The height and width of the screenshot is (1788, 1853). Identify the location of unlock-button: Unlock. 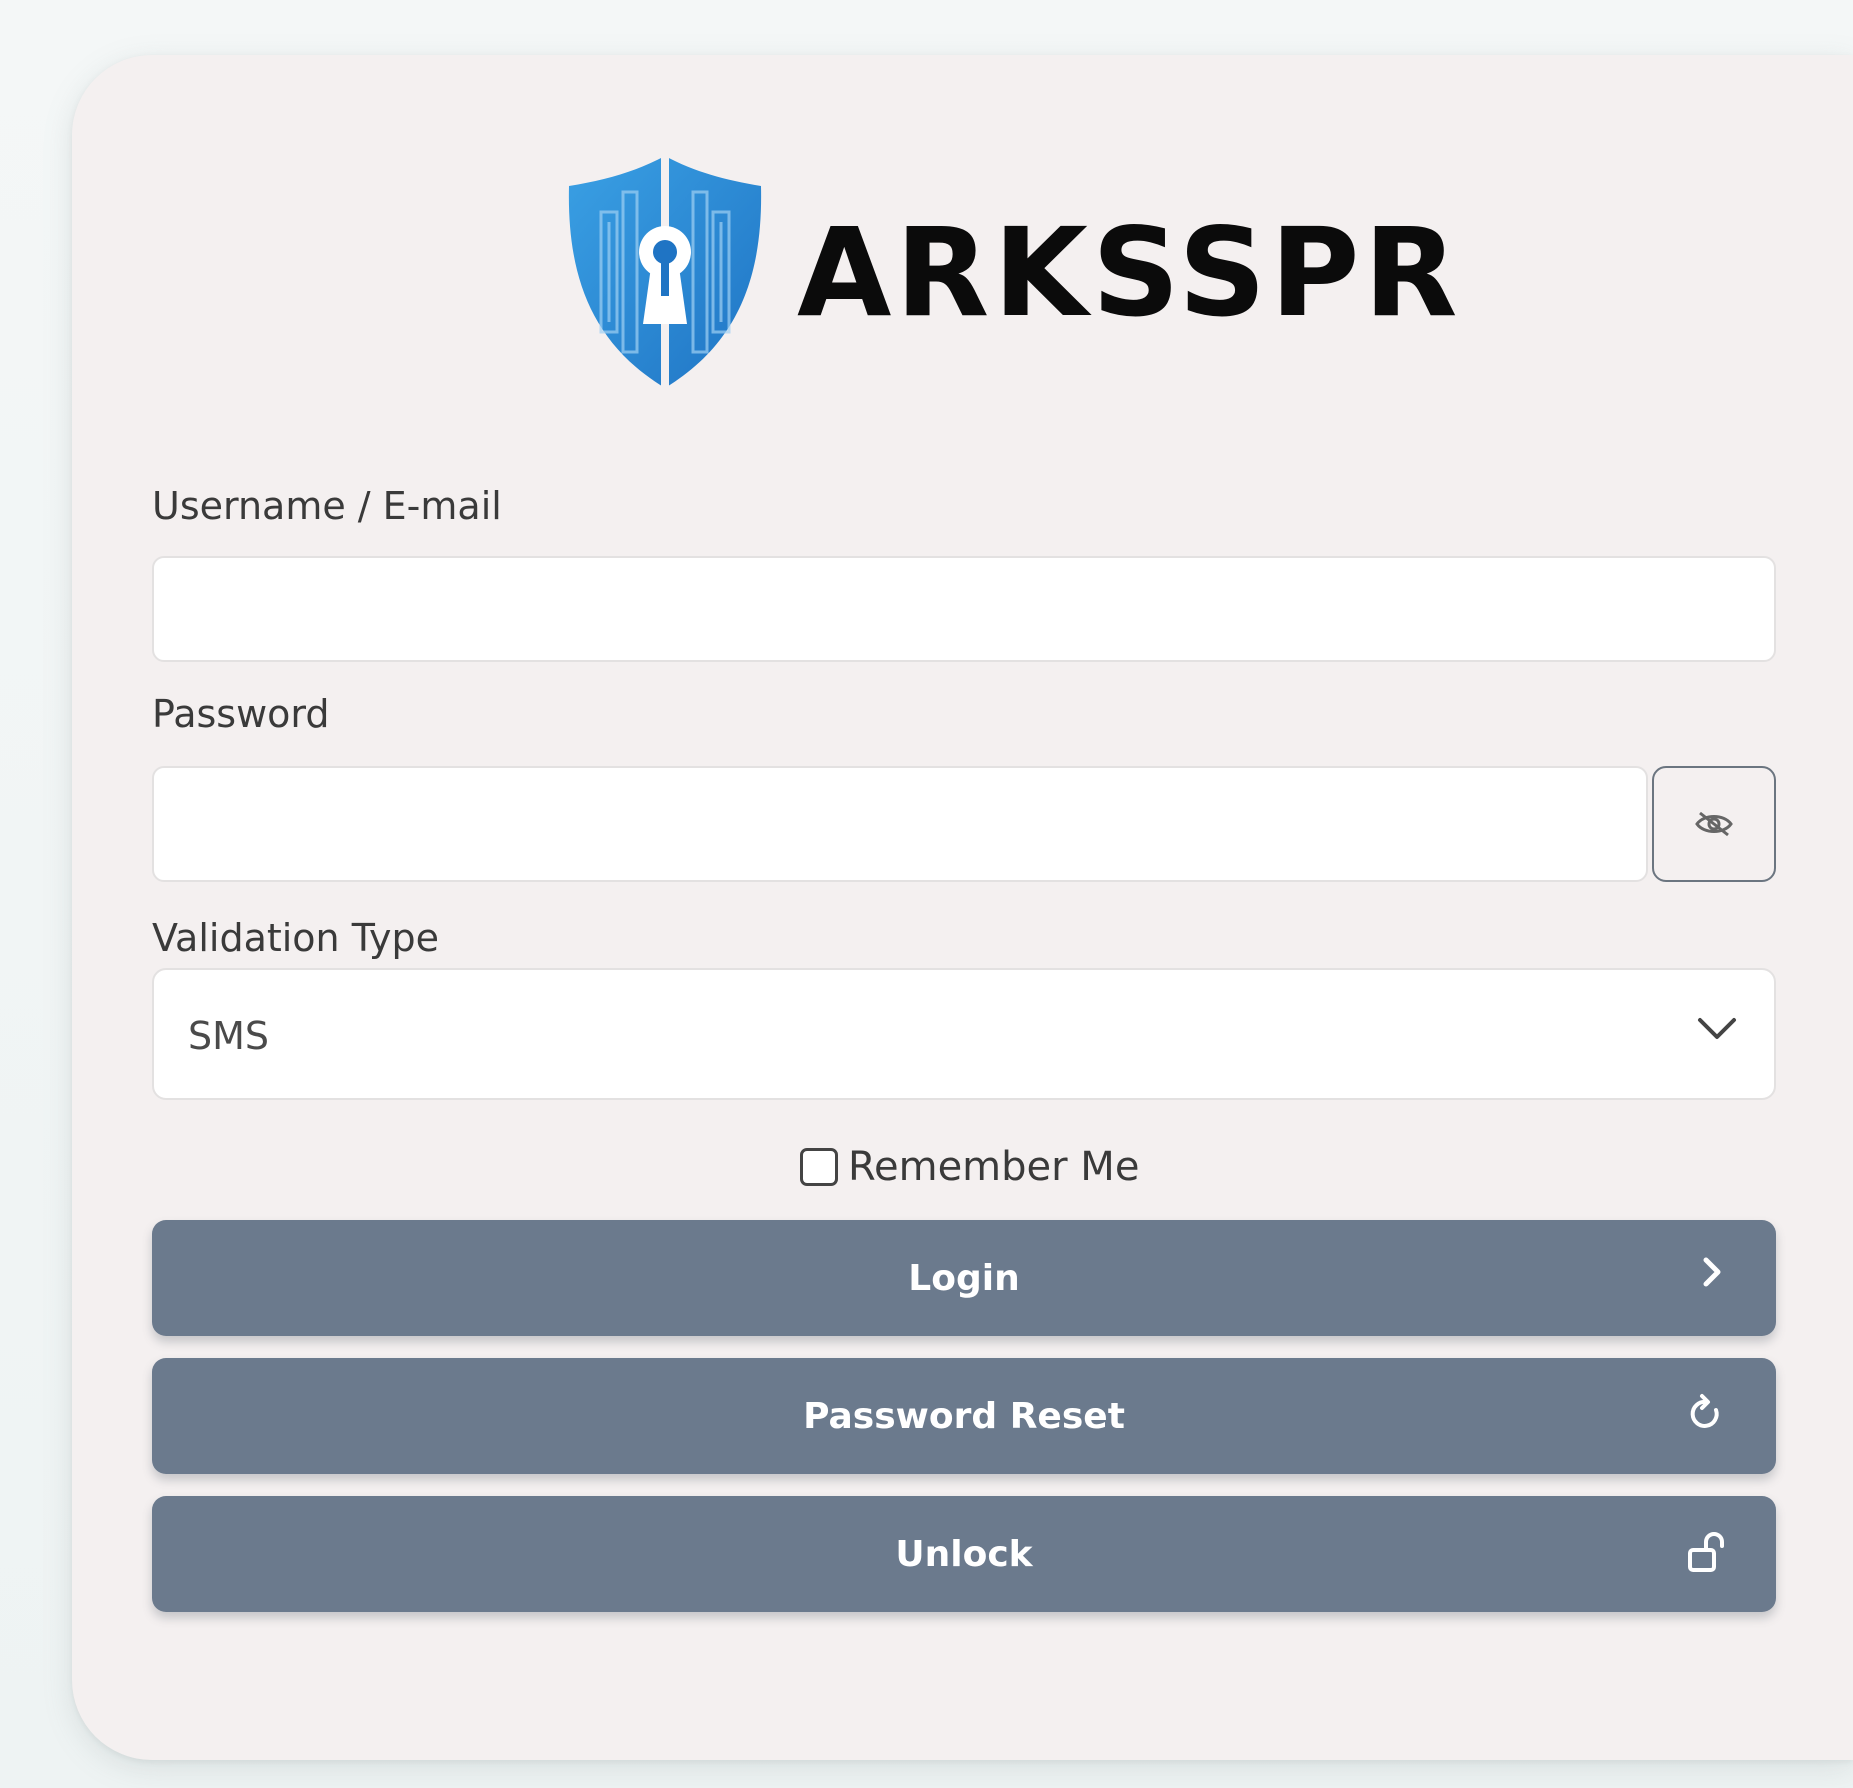
(964, 1554).